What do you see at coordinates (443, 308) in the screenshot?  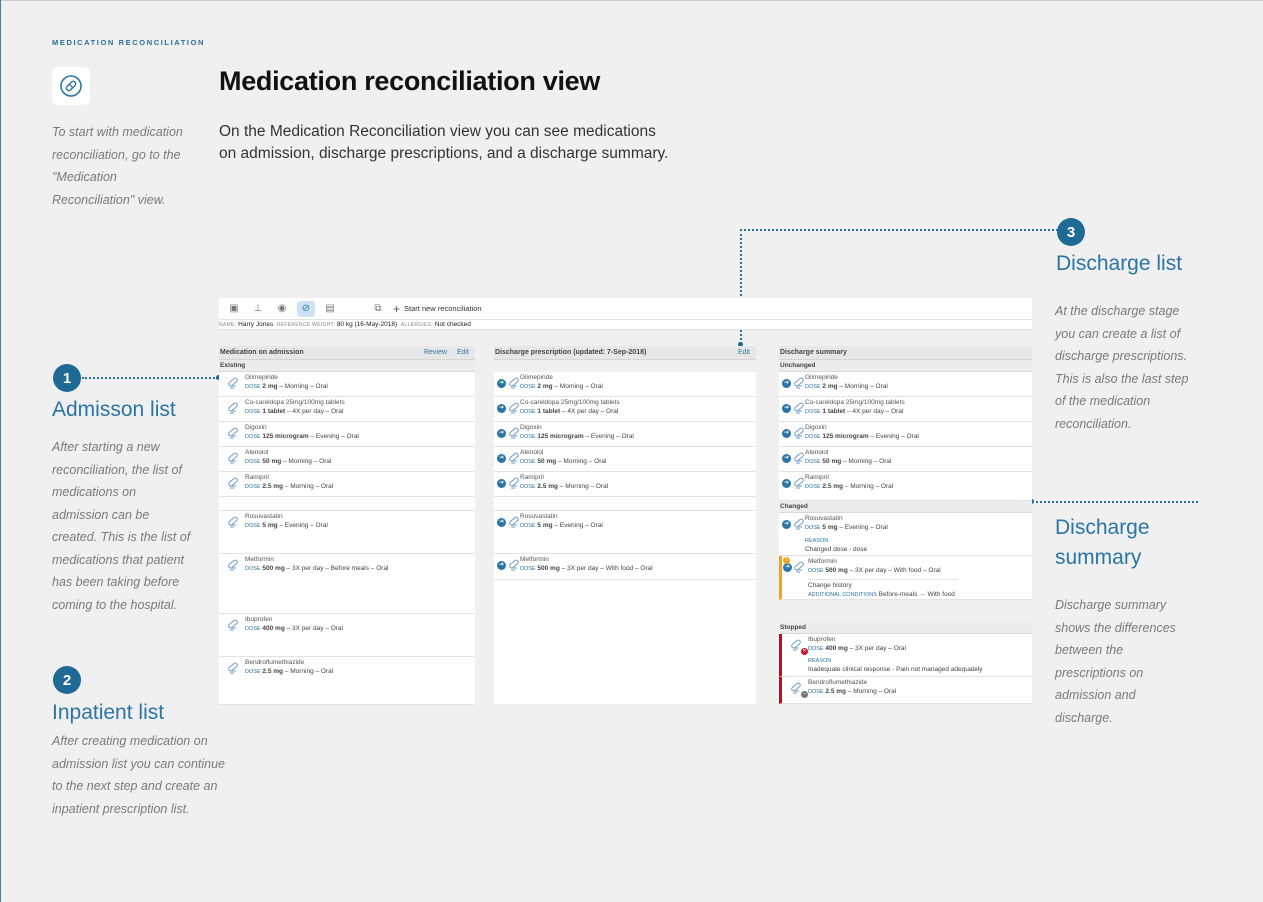 I see `button-label: Start new reconciliation` at bounding box center [443, 308].